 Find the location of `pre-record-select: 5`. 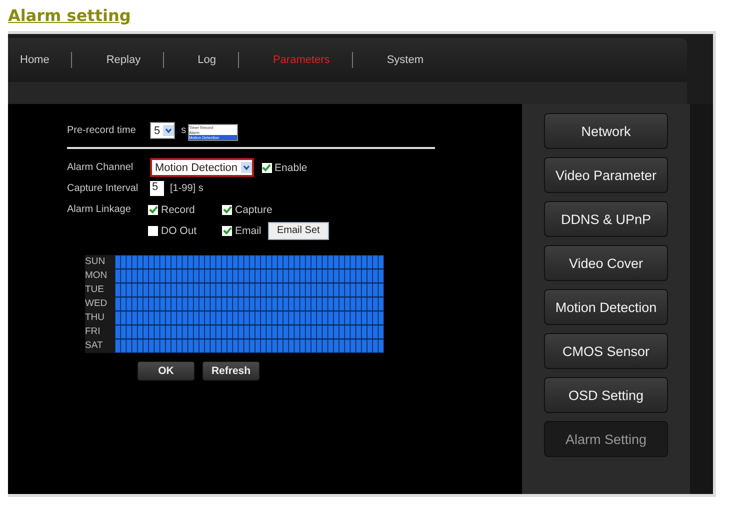

pre-record-select: 5 is located at coordinates (163, 130).